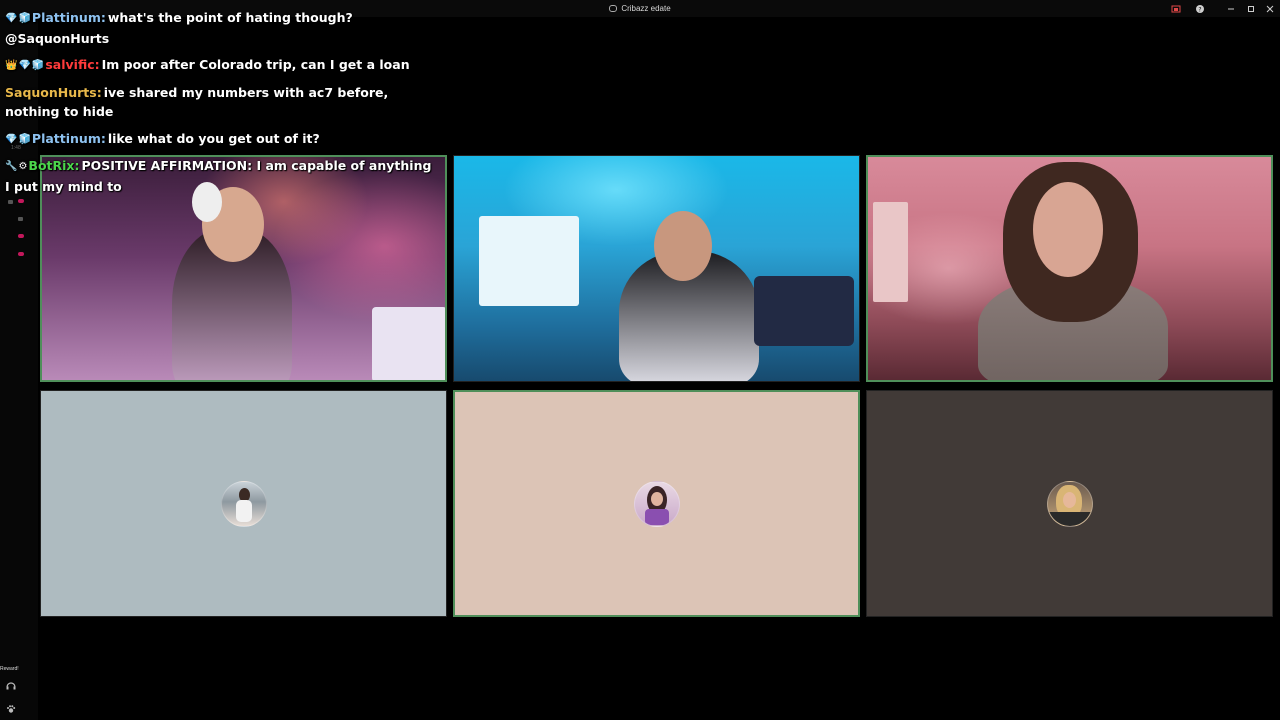 The image size is (1280, 720). What do you see at coordinates (529, 261) in the screenshot?
I see `room-dresser` at bounding box center [529, 261].